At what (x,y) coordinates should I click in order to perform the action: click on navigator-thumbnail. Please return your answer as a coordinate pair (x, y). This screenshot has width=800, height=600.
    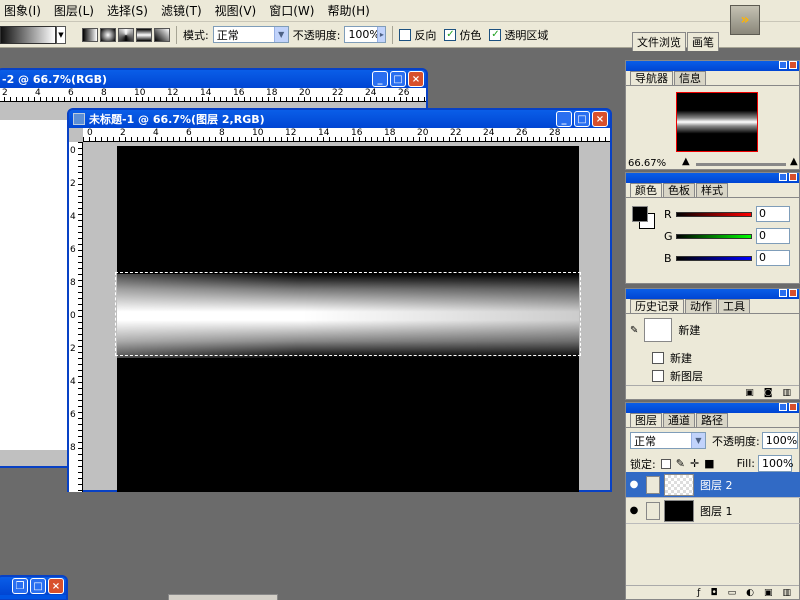
    Looking at the image, I should click on (717, 122).